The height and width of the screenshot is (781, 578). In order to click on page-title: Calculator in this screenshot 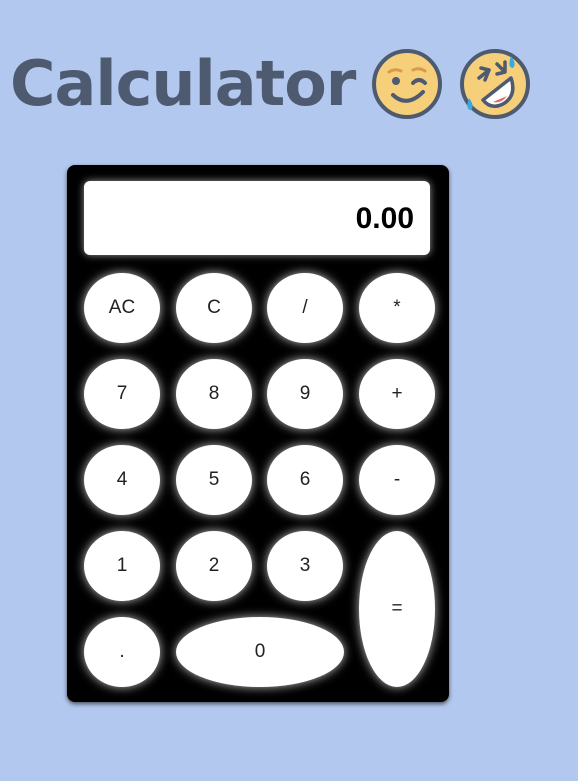, I will do `click(183, 83)`.